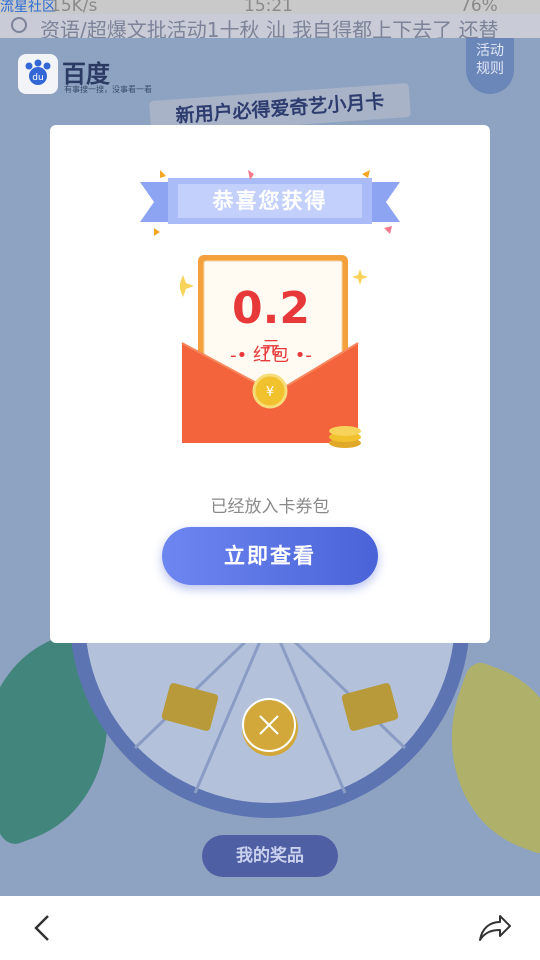 The height and width of the screenshot is (960, 540). I want to click on reward-message: 已经放入卡券包, so click(270, 507).